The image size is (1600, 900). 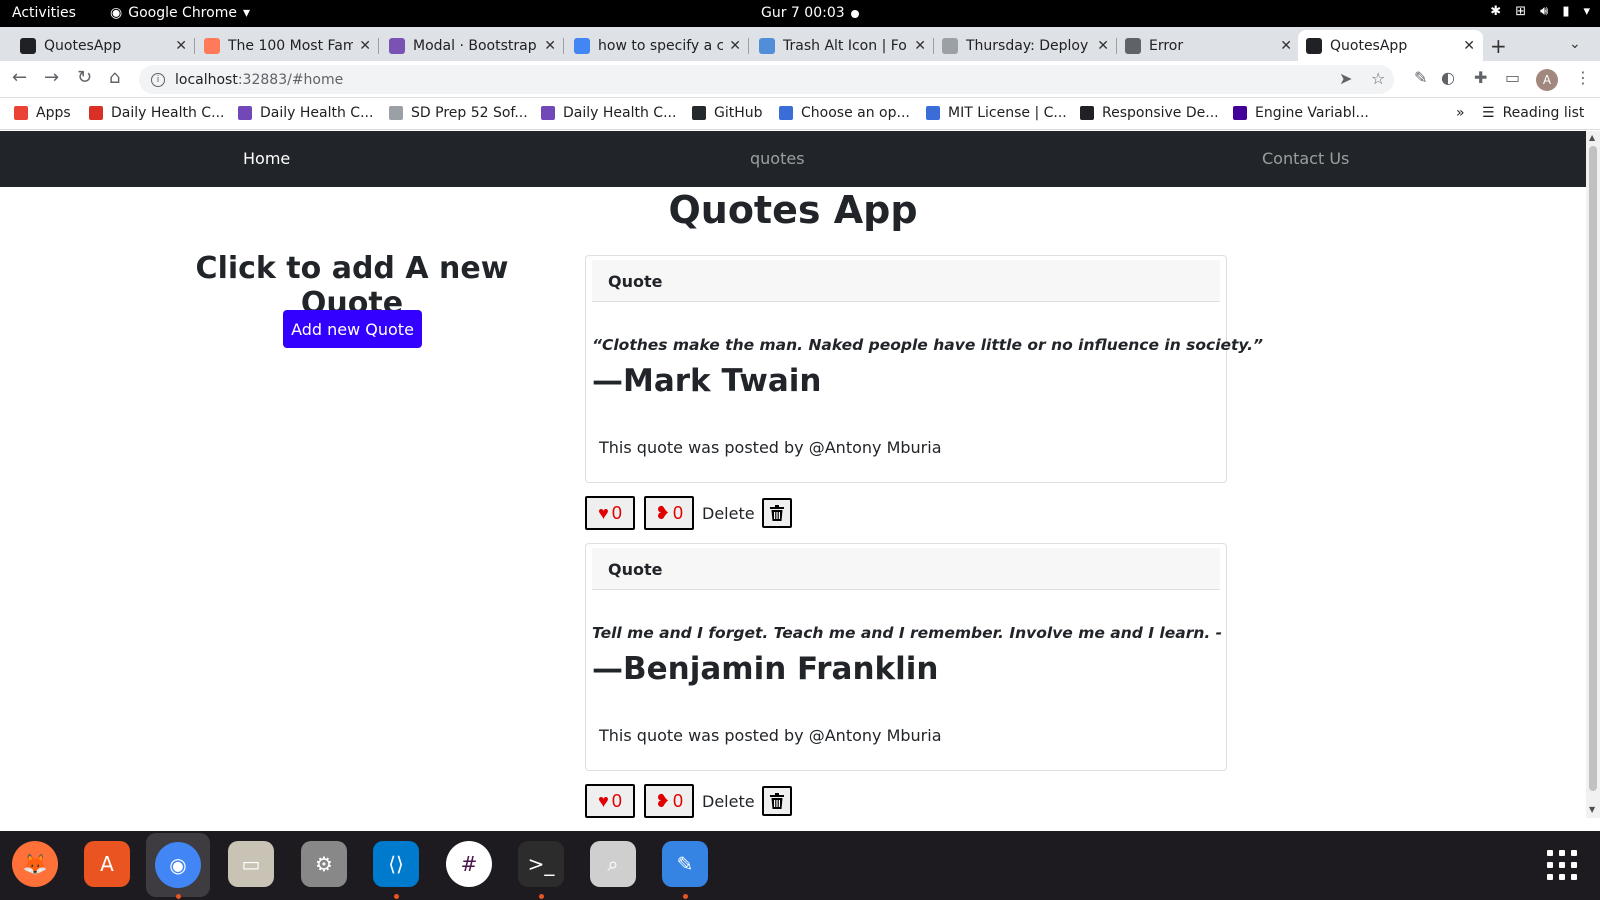 What do you see at coordinates (51, 77) in the screenshot?
I see `forward-arrow-icon: →` at bounding box center [51, 77].